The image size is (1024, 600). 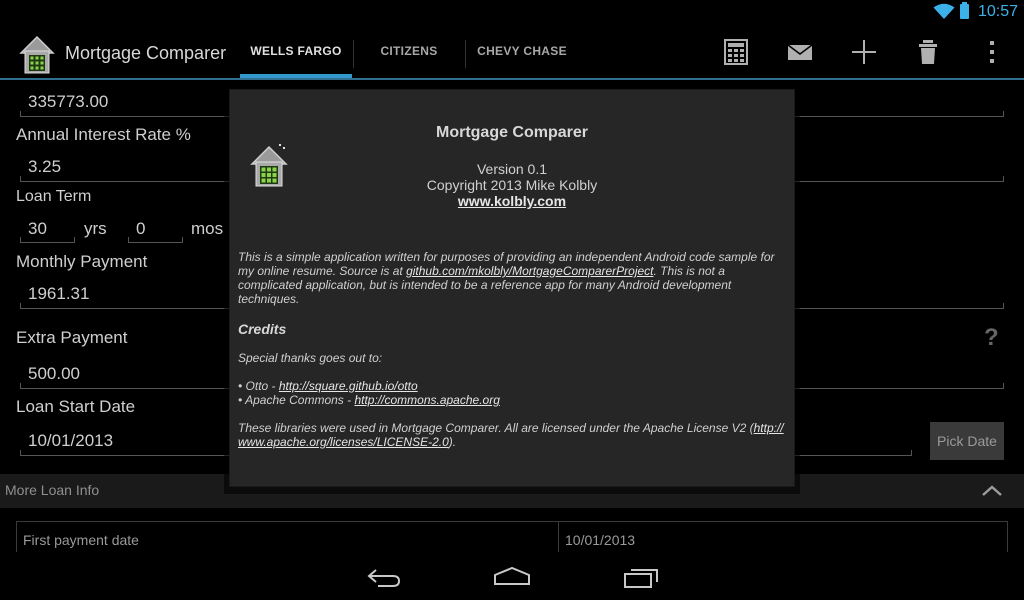 I want to click on navigation-bar, so click(x=512, y=576).